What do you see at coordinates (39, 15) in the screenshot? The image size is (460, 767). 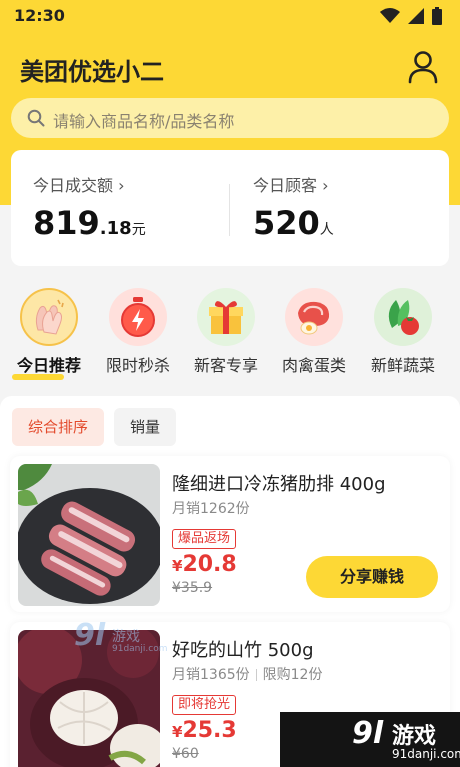 I see `status-time: 12:30` at bounding box center [39, 15].